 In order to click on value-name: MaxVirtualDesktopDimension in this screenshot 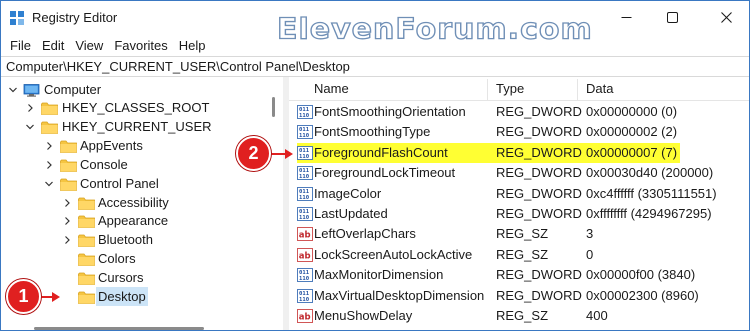, I will do `click(399, 295)`.